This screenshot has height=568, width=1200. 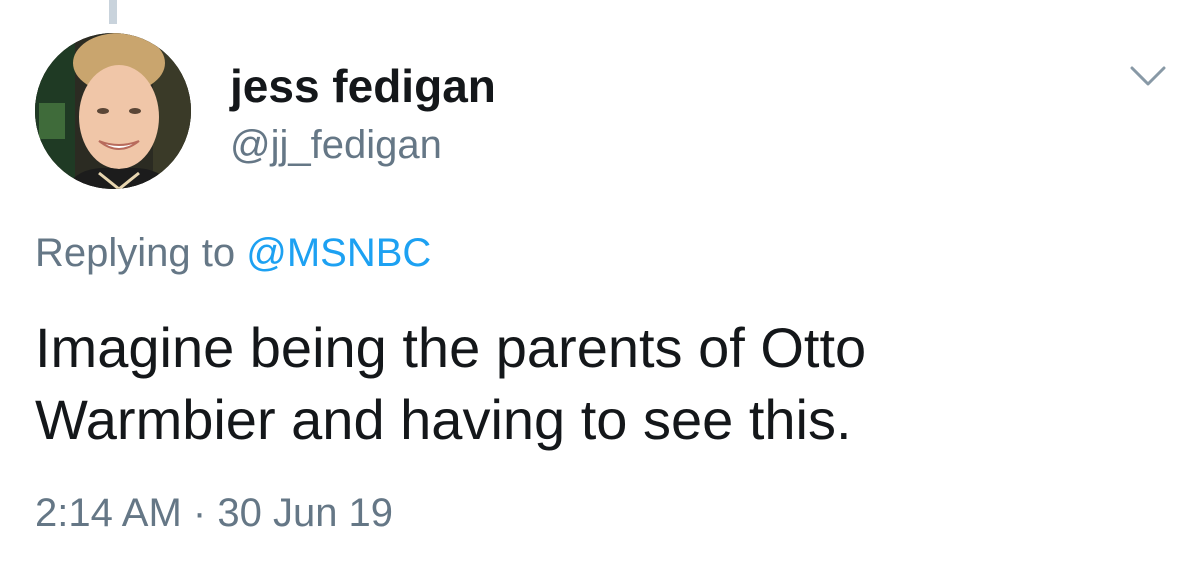 What do you see at coordinates (443, 419) in the screenshot?
I see `tweet-text-line: Warmbier and having to see this.` at bounding box center [443, 419].